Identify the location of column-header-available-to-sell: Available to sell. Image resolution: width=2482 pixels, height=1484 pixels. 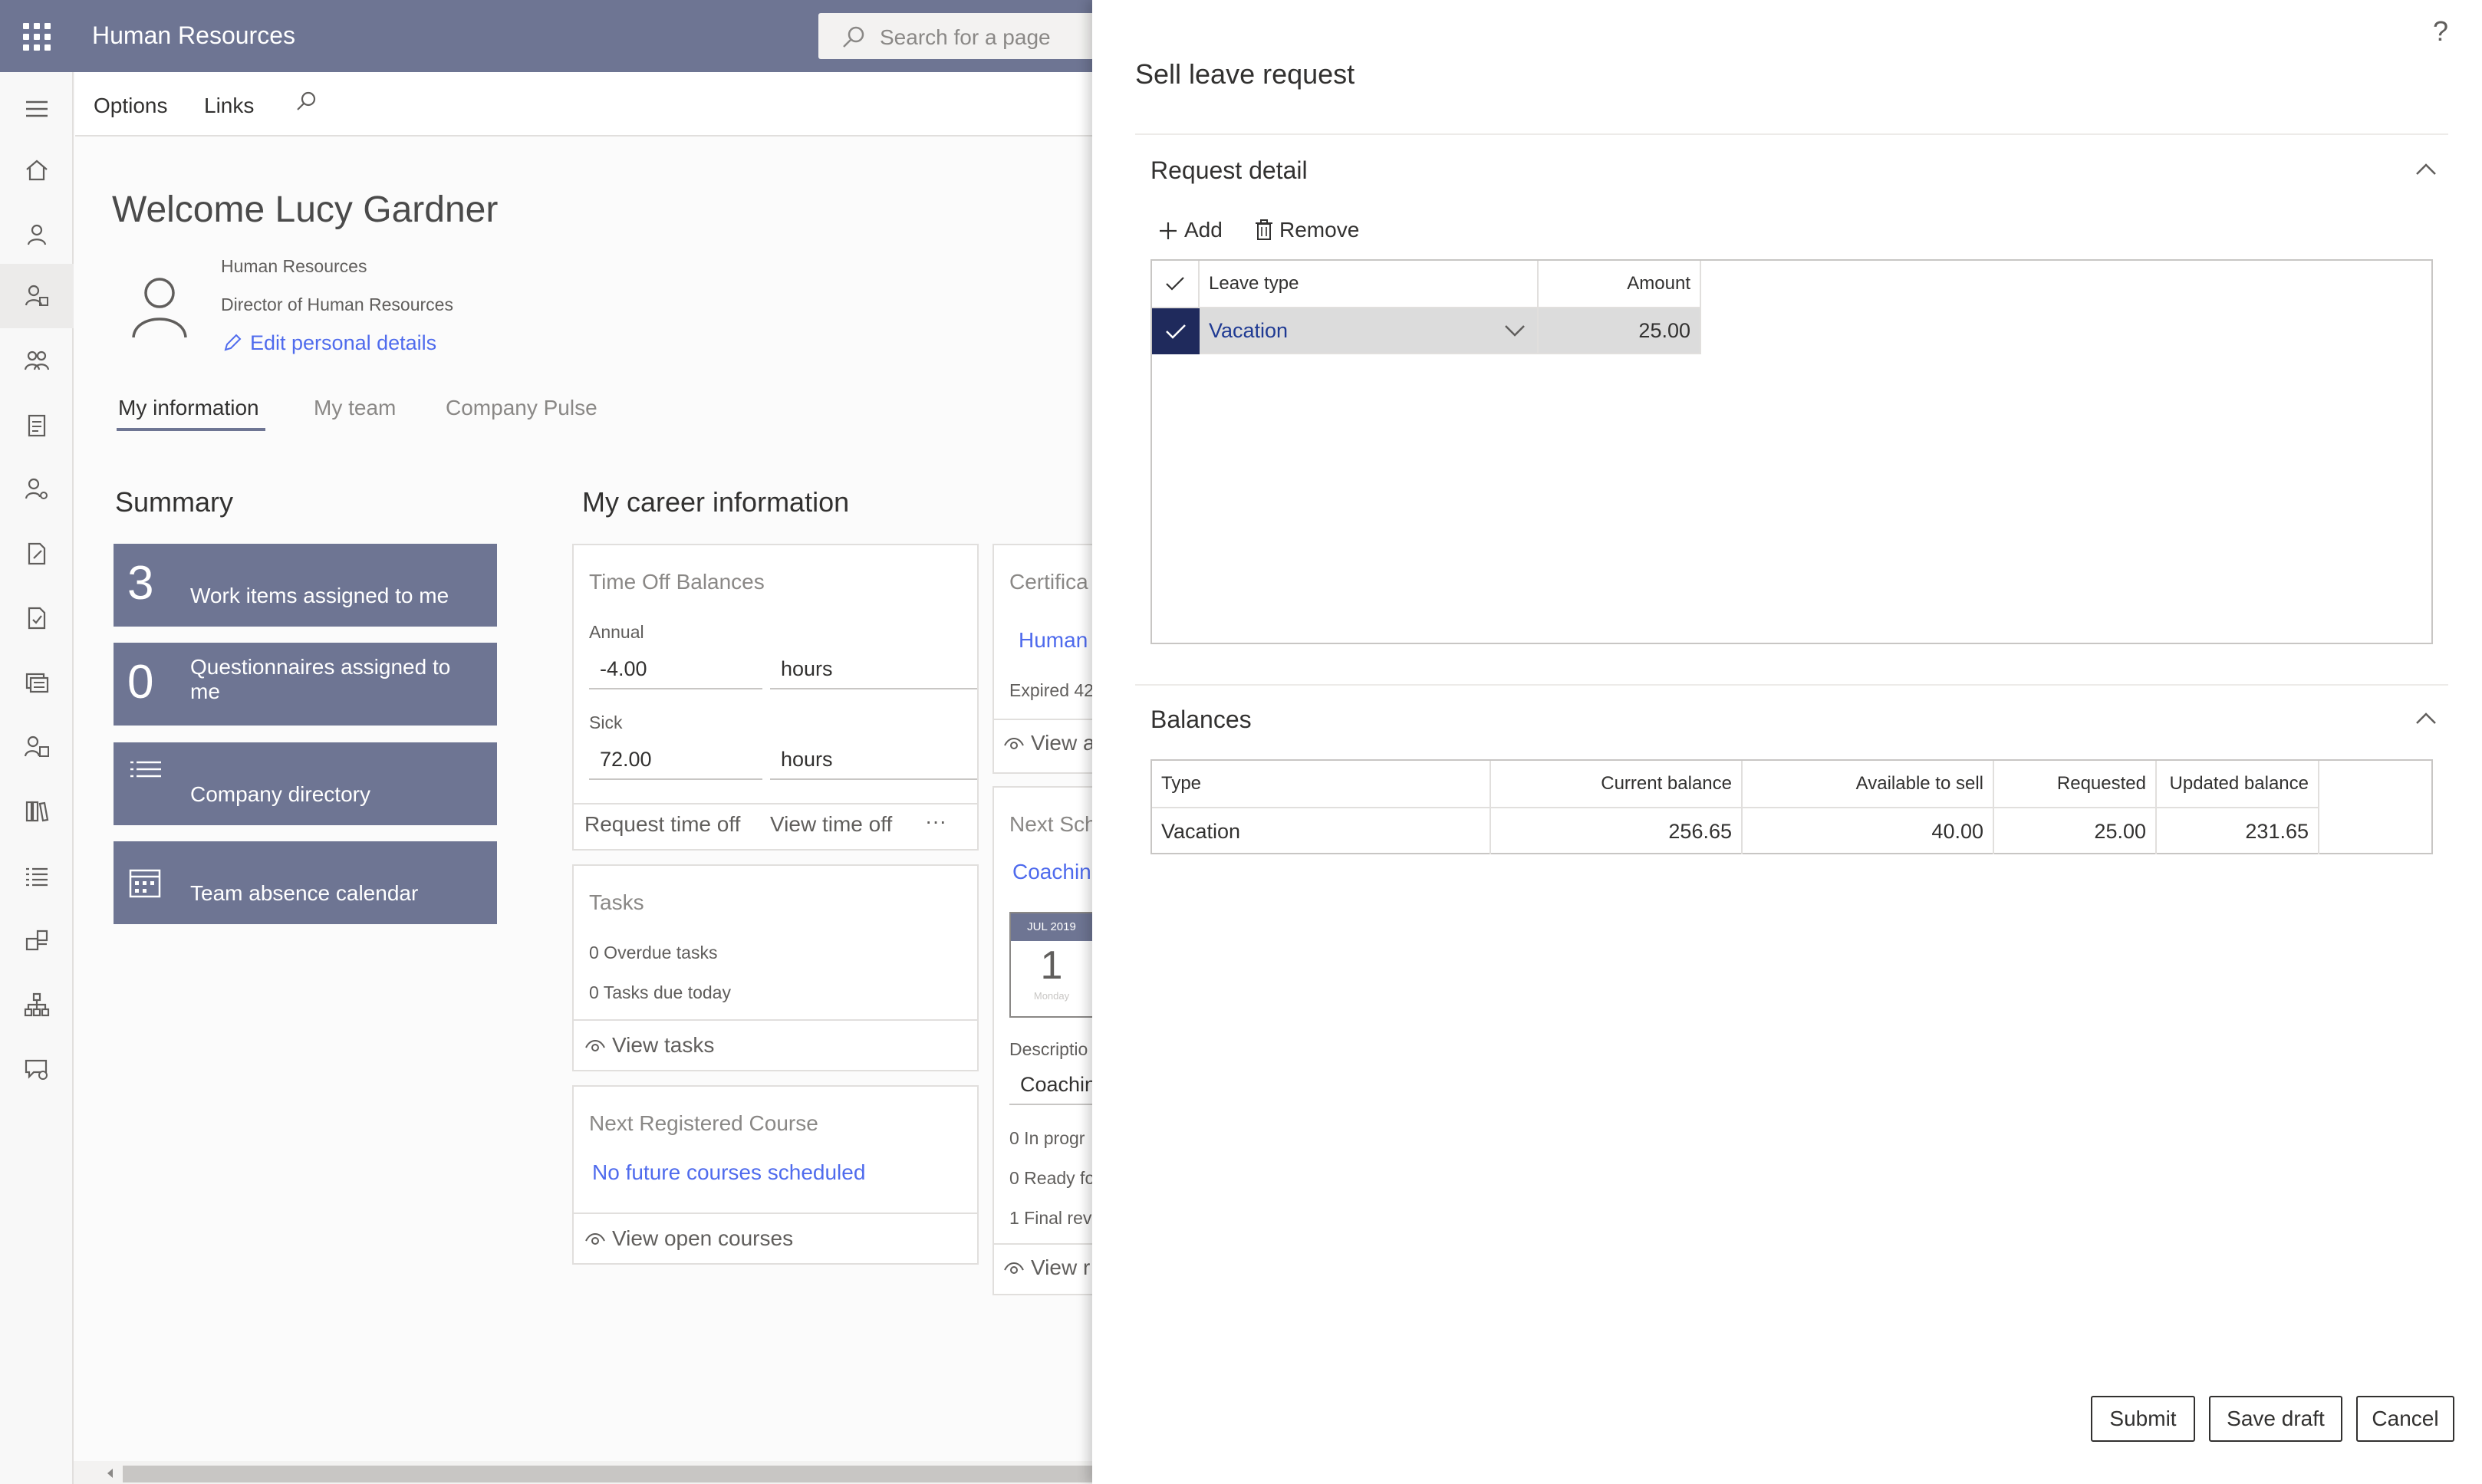
(1869, 784).